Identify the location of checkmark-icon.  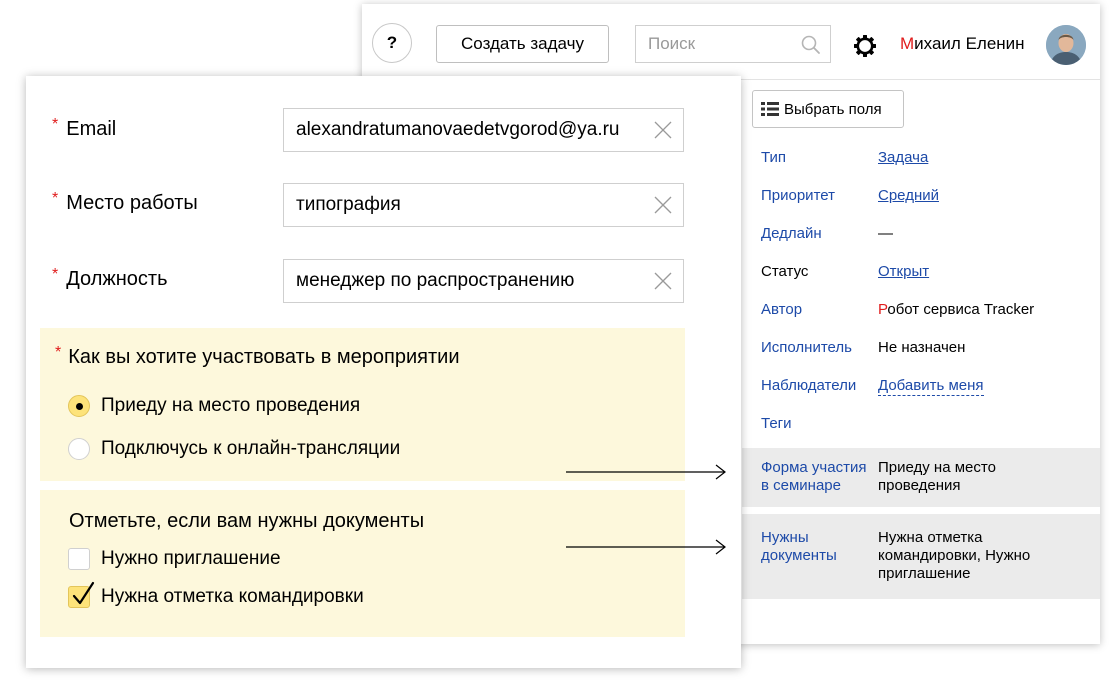
(83, 593).